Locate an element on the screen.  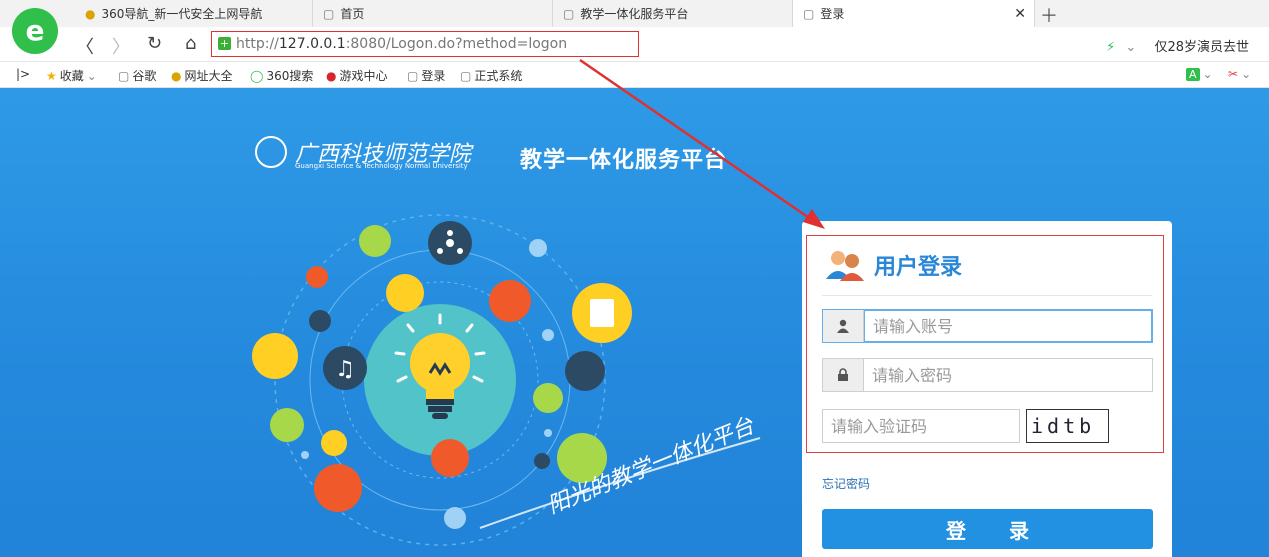
bookmark-game-center: ● 游戏中心 is located at coordinates (357, 75).